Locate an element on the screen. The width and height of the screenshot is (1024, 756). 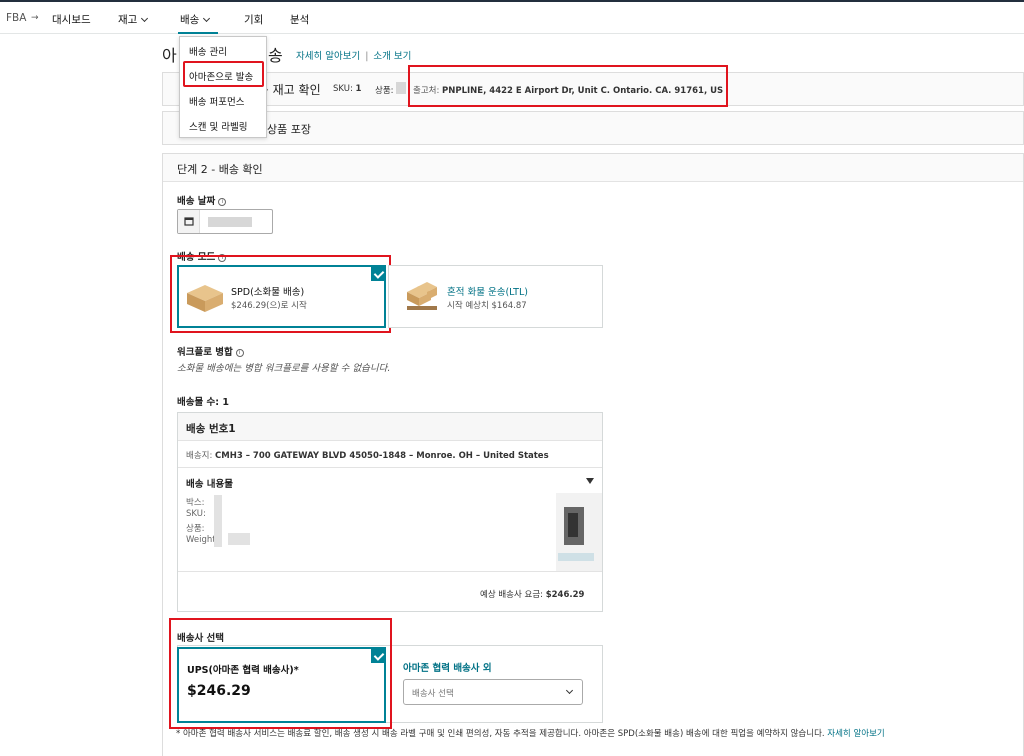
footnote-learn-more-link: 자세히 알아보기 is located at coordinates (855, 734).